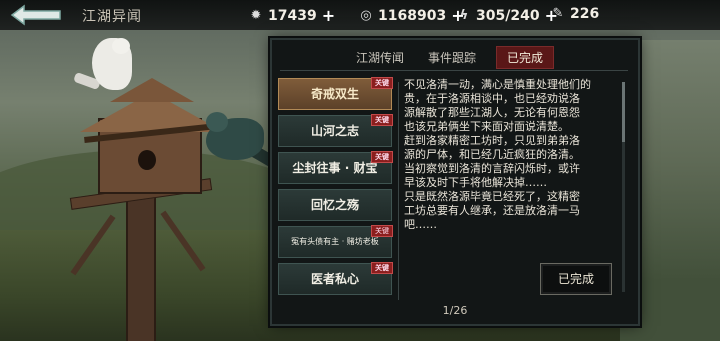 This screenshot has width=720, height=341. I want to click on birdhouse-hole, so click(147, 160).